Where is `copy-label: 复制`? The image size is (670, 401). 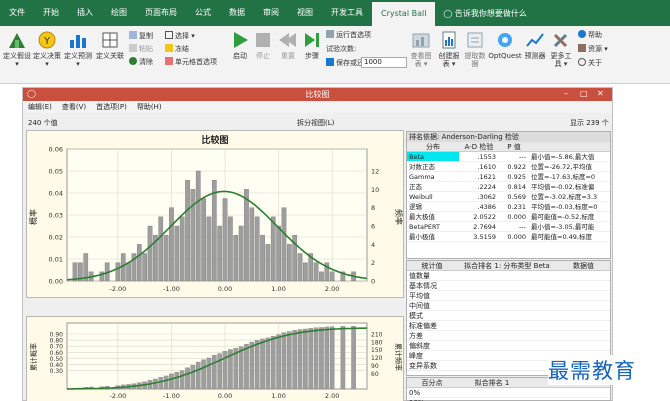
copy-label: 复制 is located at coordinates (146, 36).